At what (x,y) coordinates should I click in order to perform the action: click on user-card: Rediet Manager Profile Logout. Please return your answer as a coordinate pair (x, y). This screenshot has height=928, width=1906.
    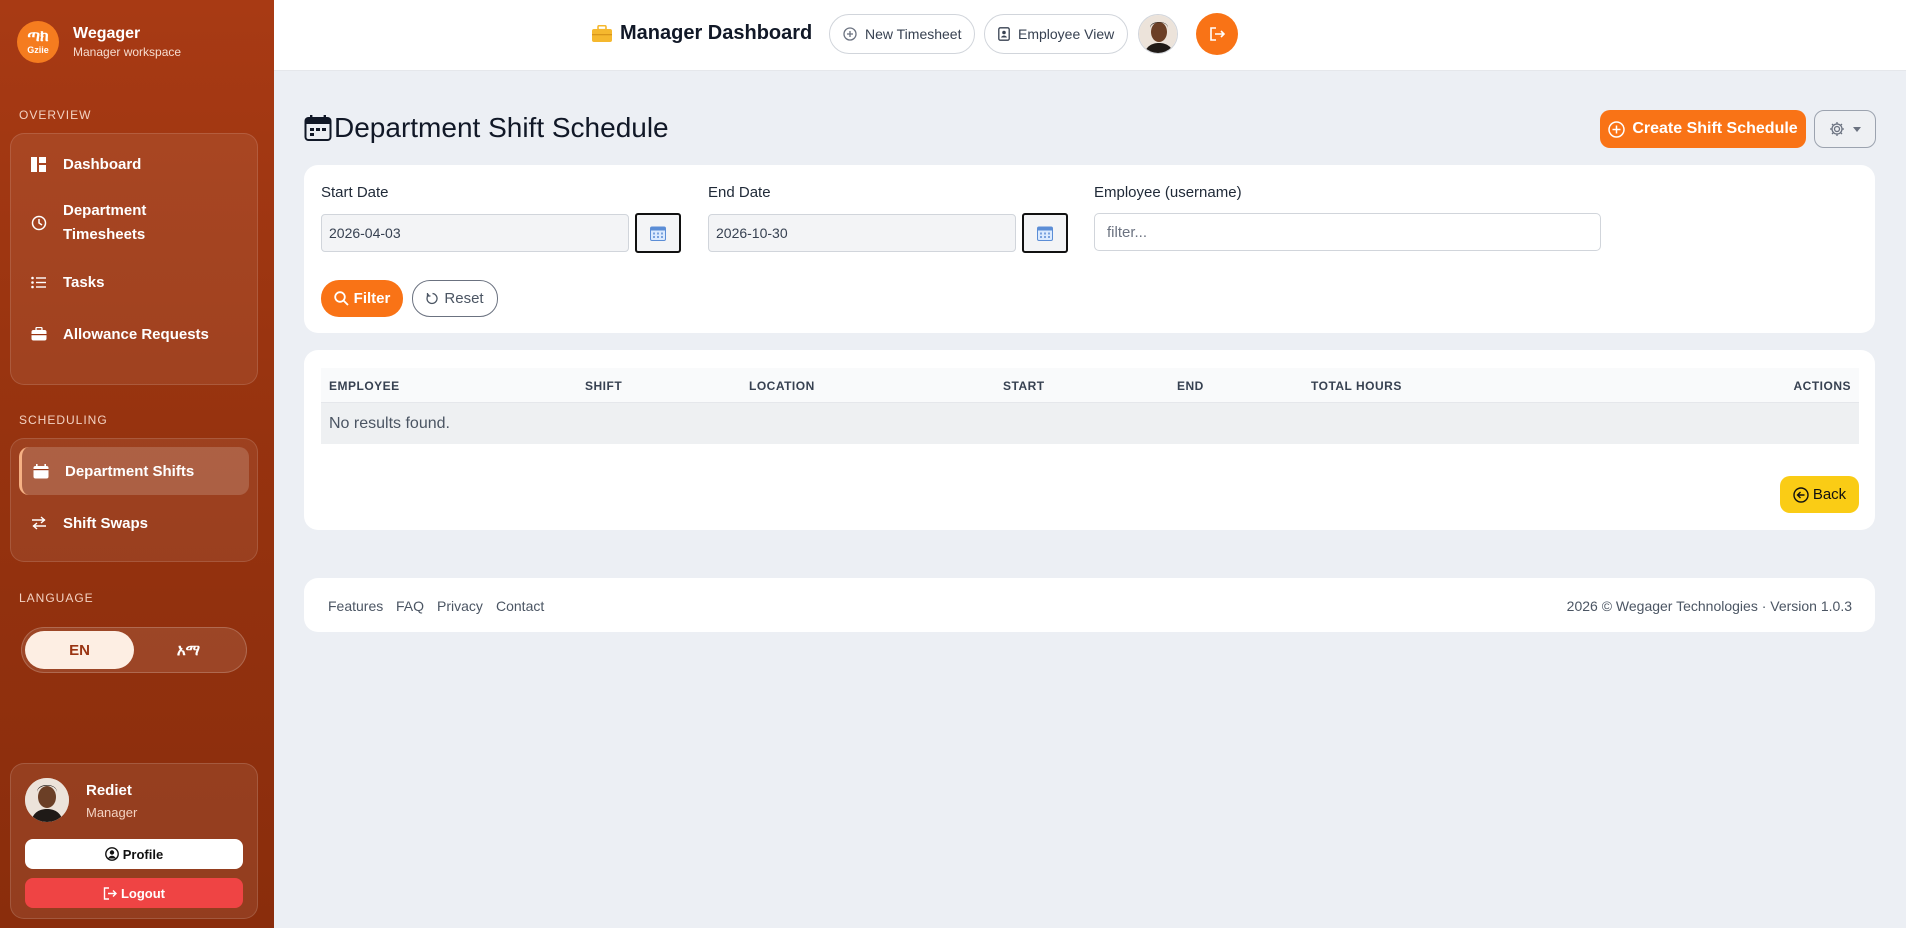
    Looking at the image, I should click on (134, 841).